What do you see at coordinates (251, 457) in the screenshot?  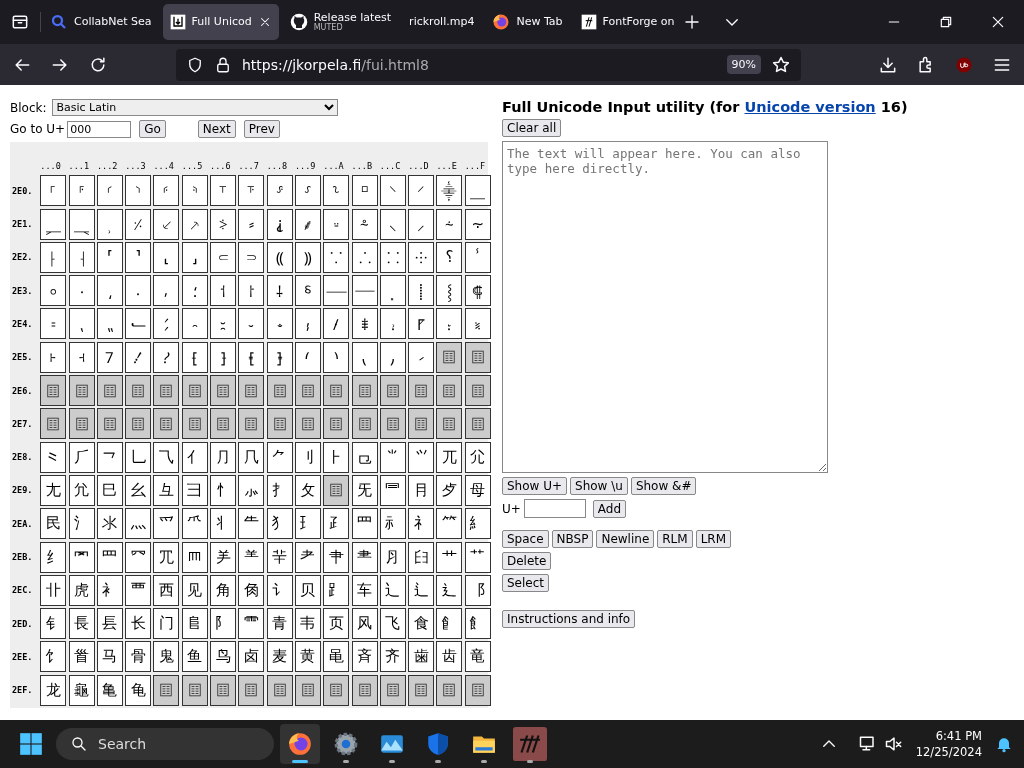 I see `character-cell: ⺇` at bounding box center [251, 457].